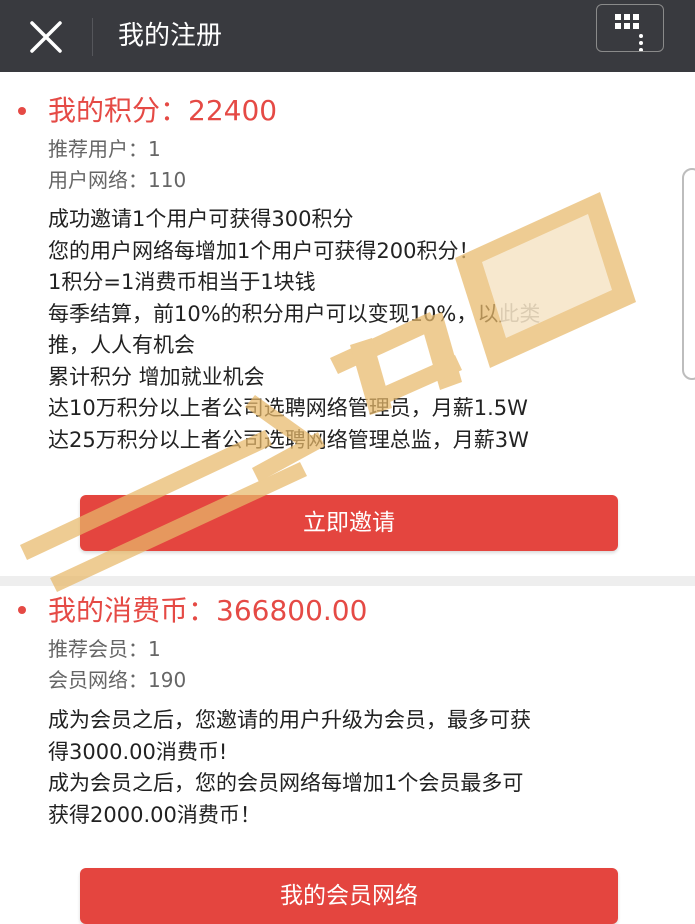 This screenshot has width=695, height=924. I want to click on coins-rule-line: 得3000.00消费币!, so click(138, 752).